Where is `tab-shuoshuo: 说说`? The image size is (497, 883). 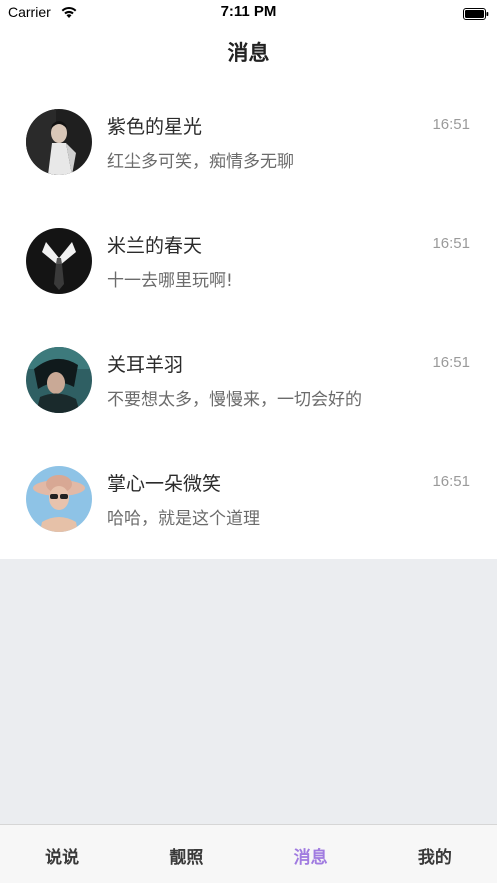 tab-shuoshuo: 说说 is located at coordinates (62, 854).